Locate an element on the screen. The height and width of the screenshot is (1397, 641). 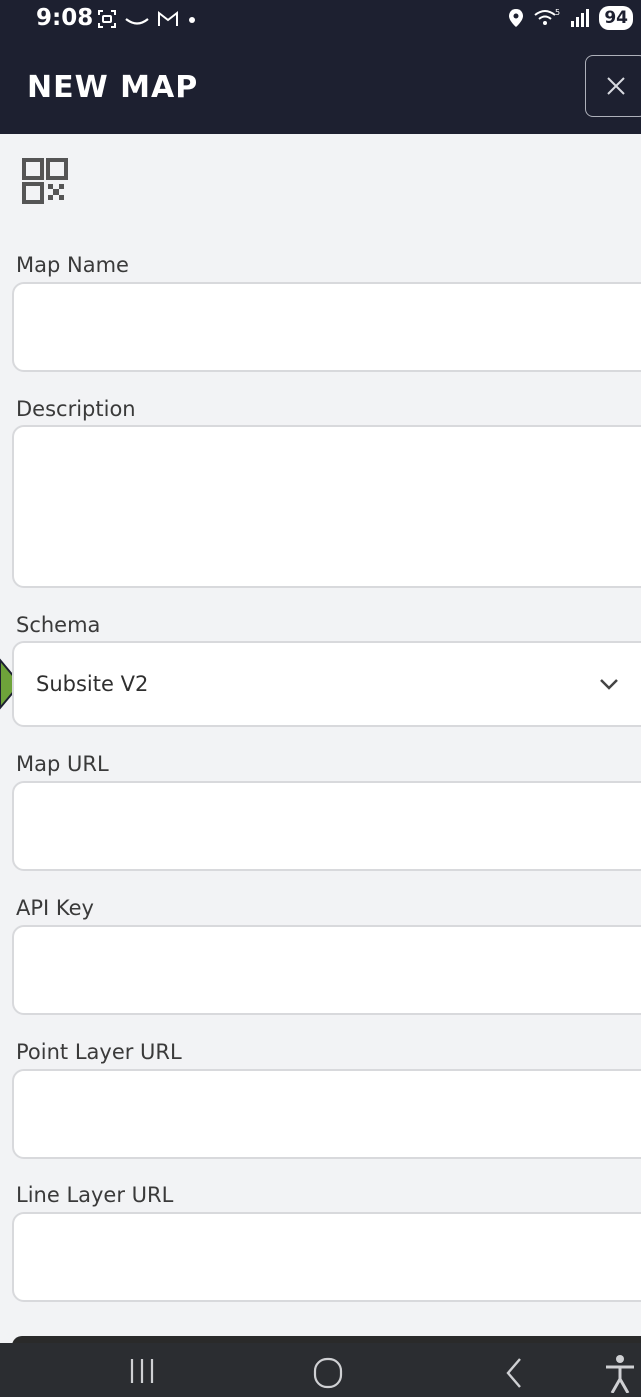
schema-selected-value: Subsite V2 is located at coordinates (92, 684).